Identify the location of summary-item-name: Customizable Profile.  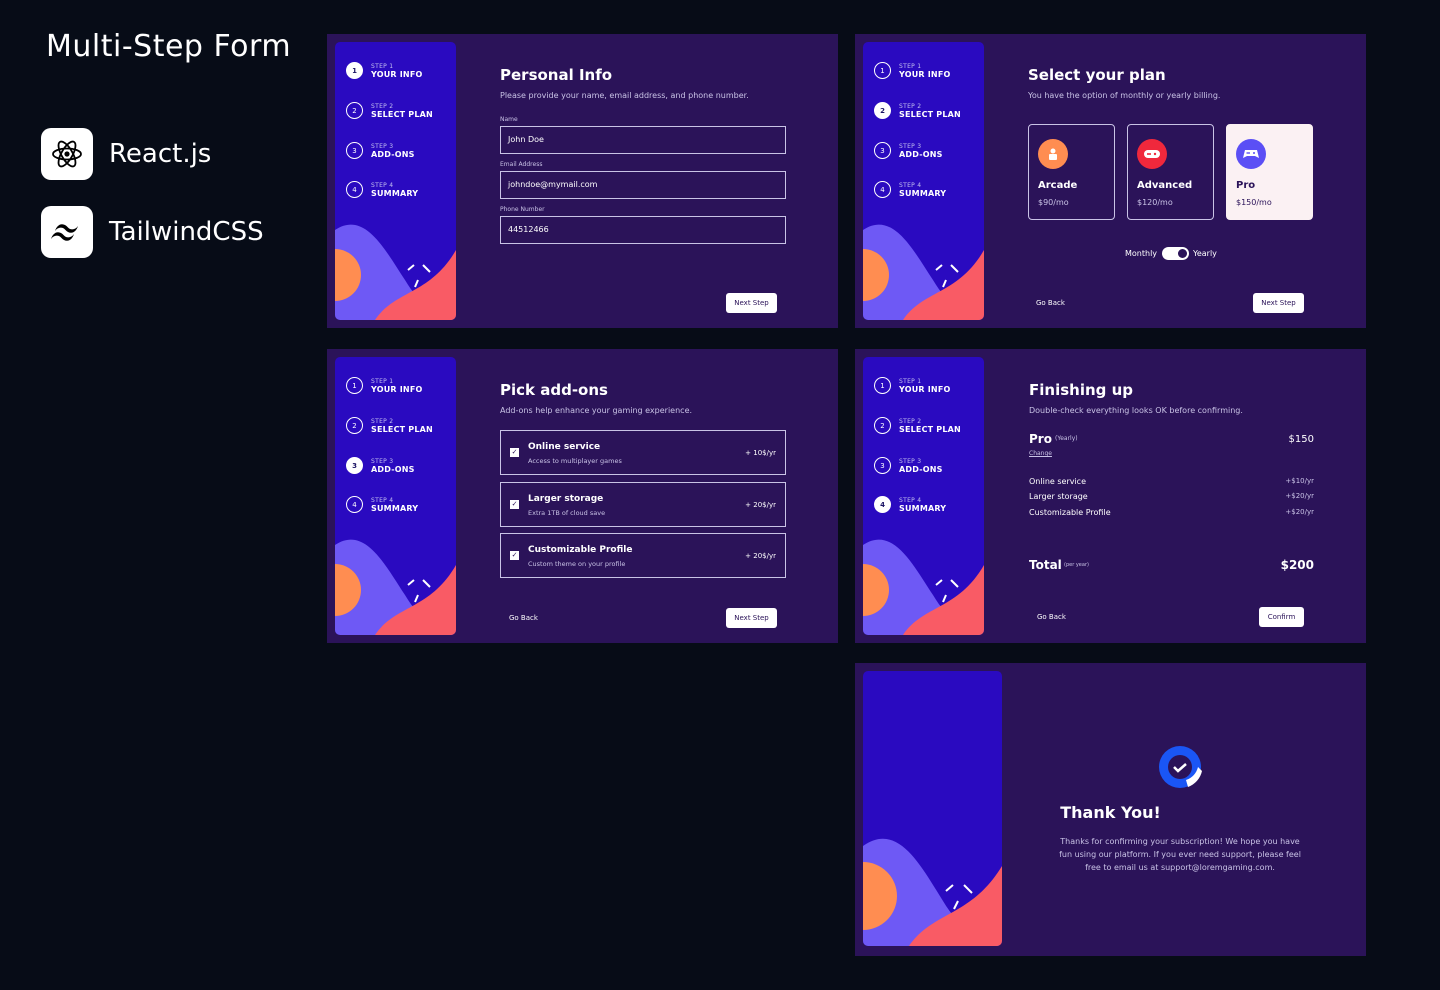
(1070, 512).